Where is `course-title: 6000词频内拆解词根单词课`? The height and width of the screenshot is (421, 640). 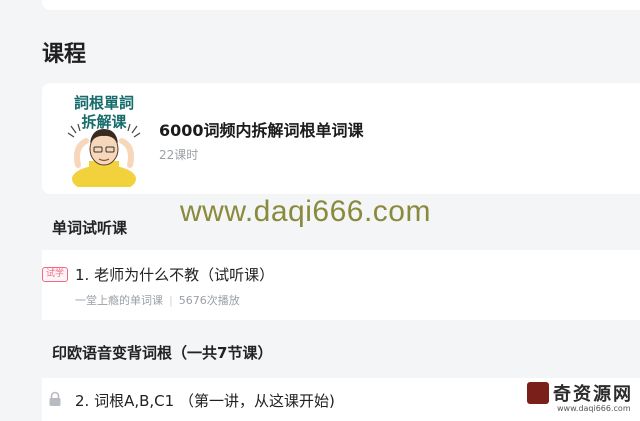
course-title: 6000词频内拆解词根单词课 is located at coordinates (261, 130).